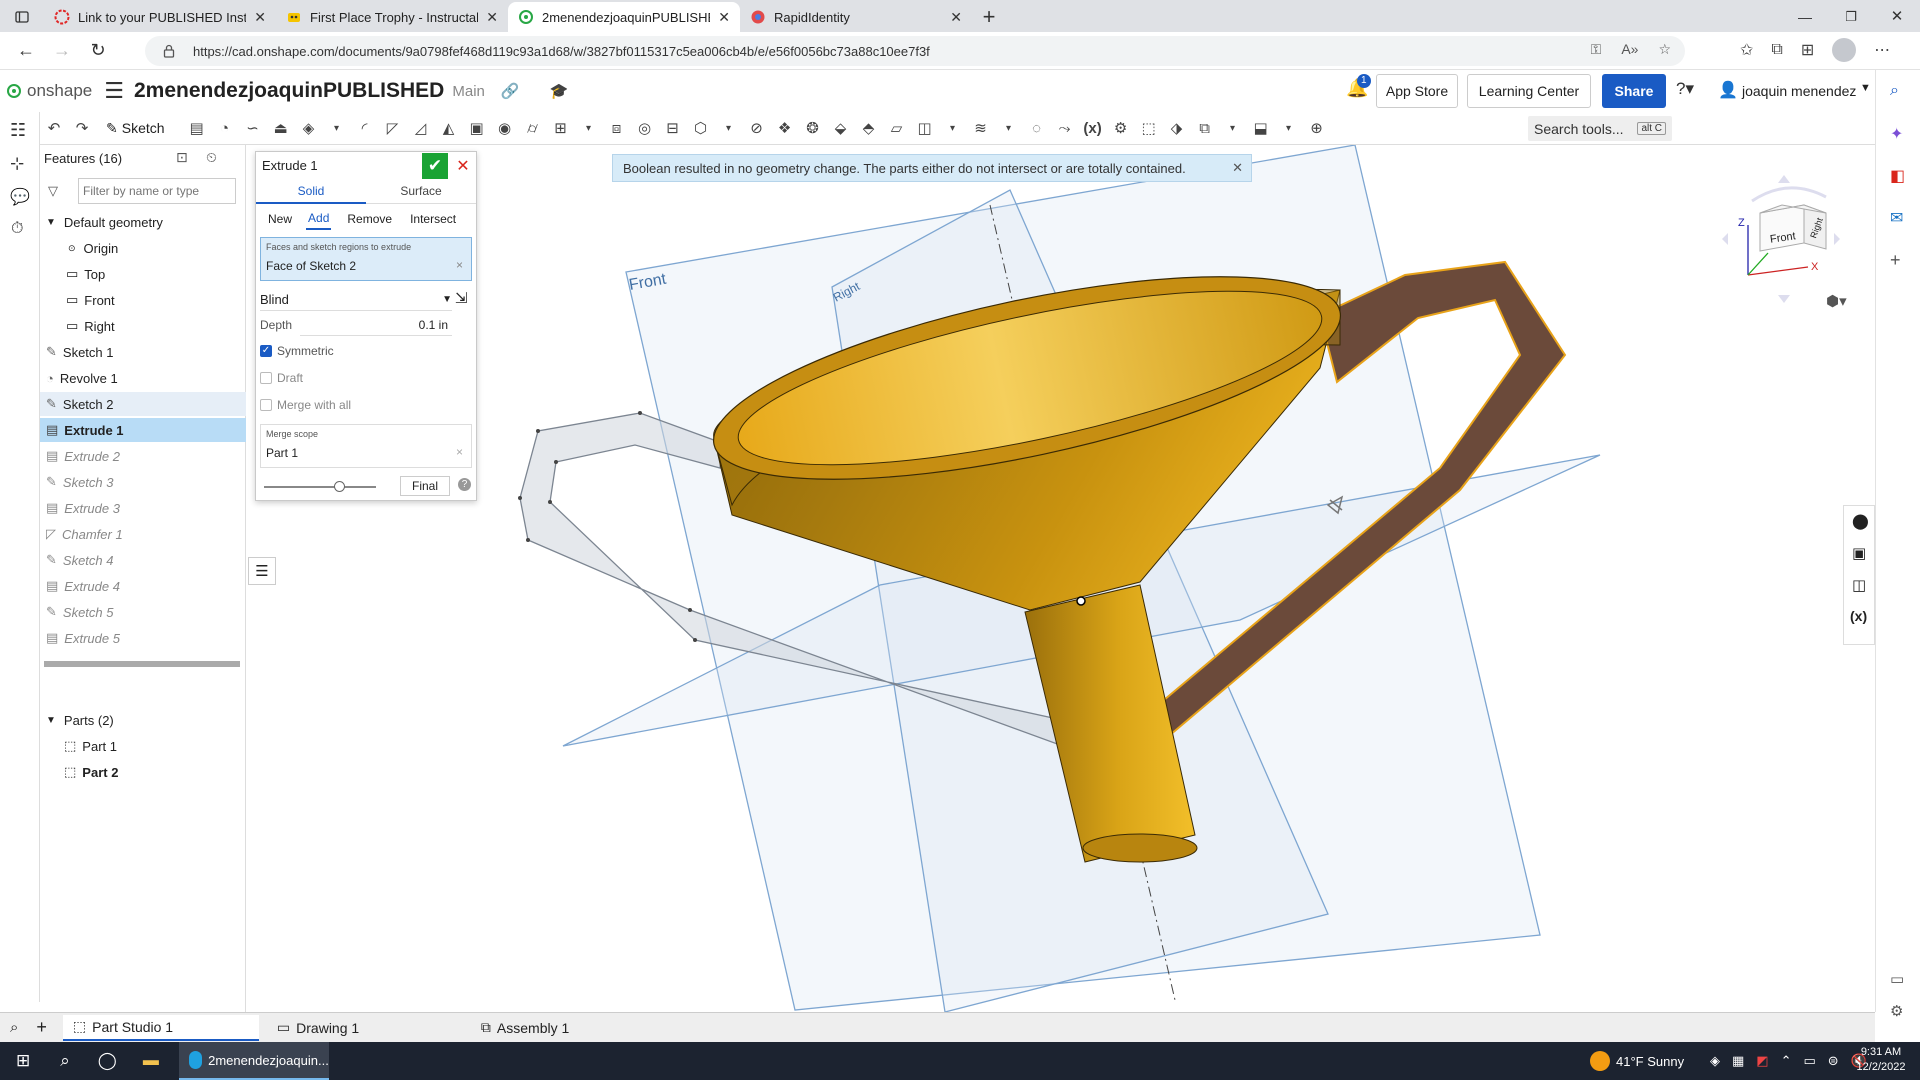  What do you see at coordinates (53, 191) in the screenshot?
I see `filter-icon: ▽` at bounding box center [53, 191].